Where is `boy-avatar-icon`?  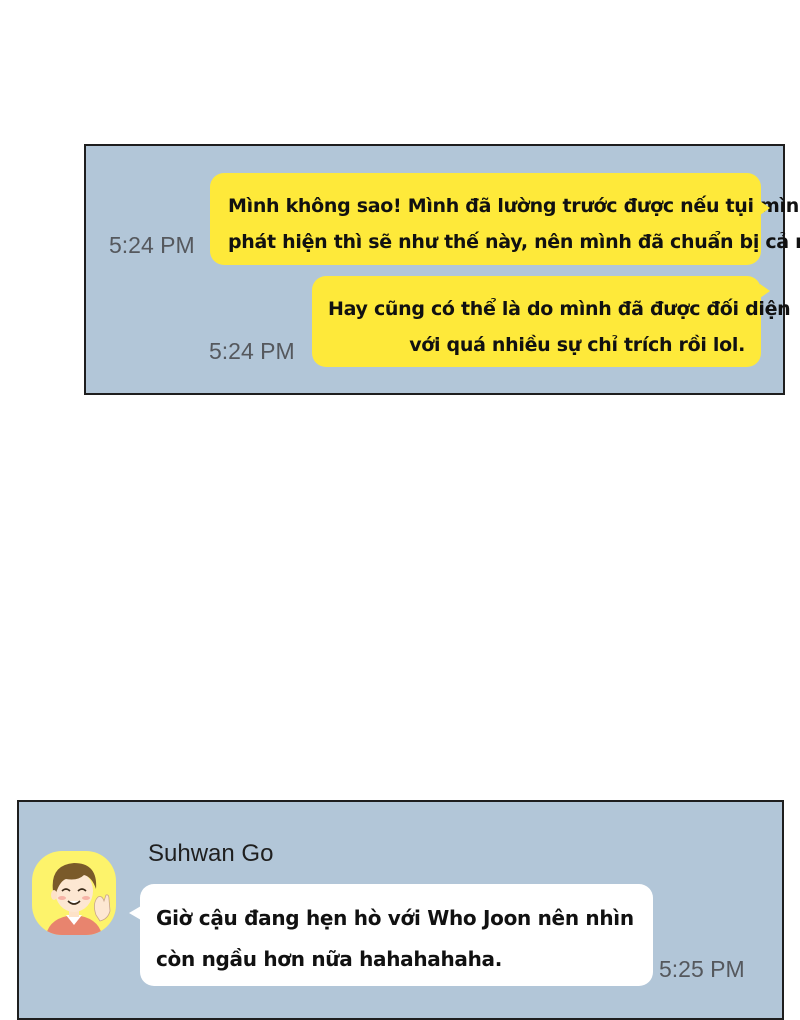
boy-avatar-icon is located at coordinates (74, 893).